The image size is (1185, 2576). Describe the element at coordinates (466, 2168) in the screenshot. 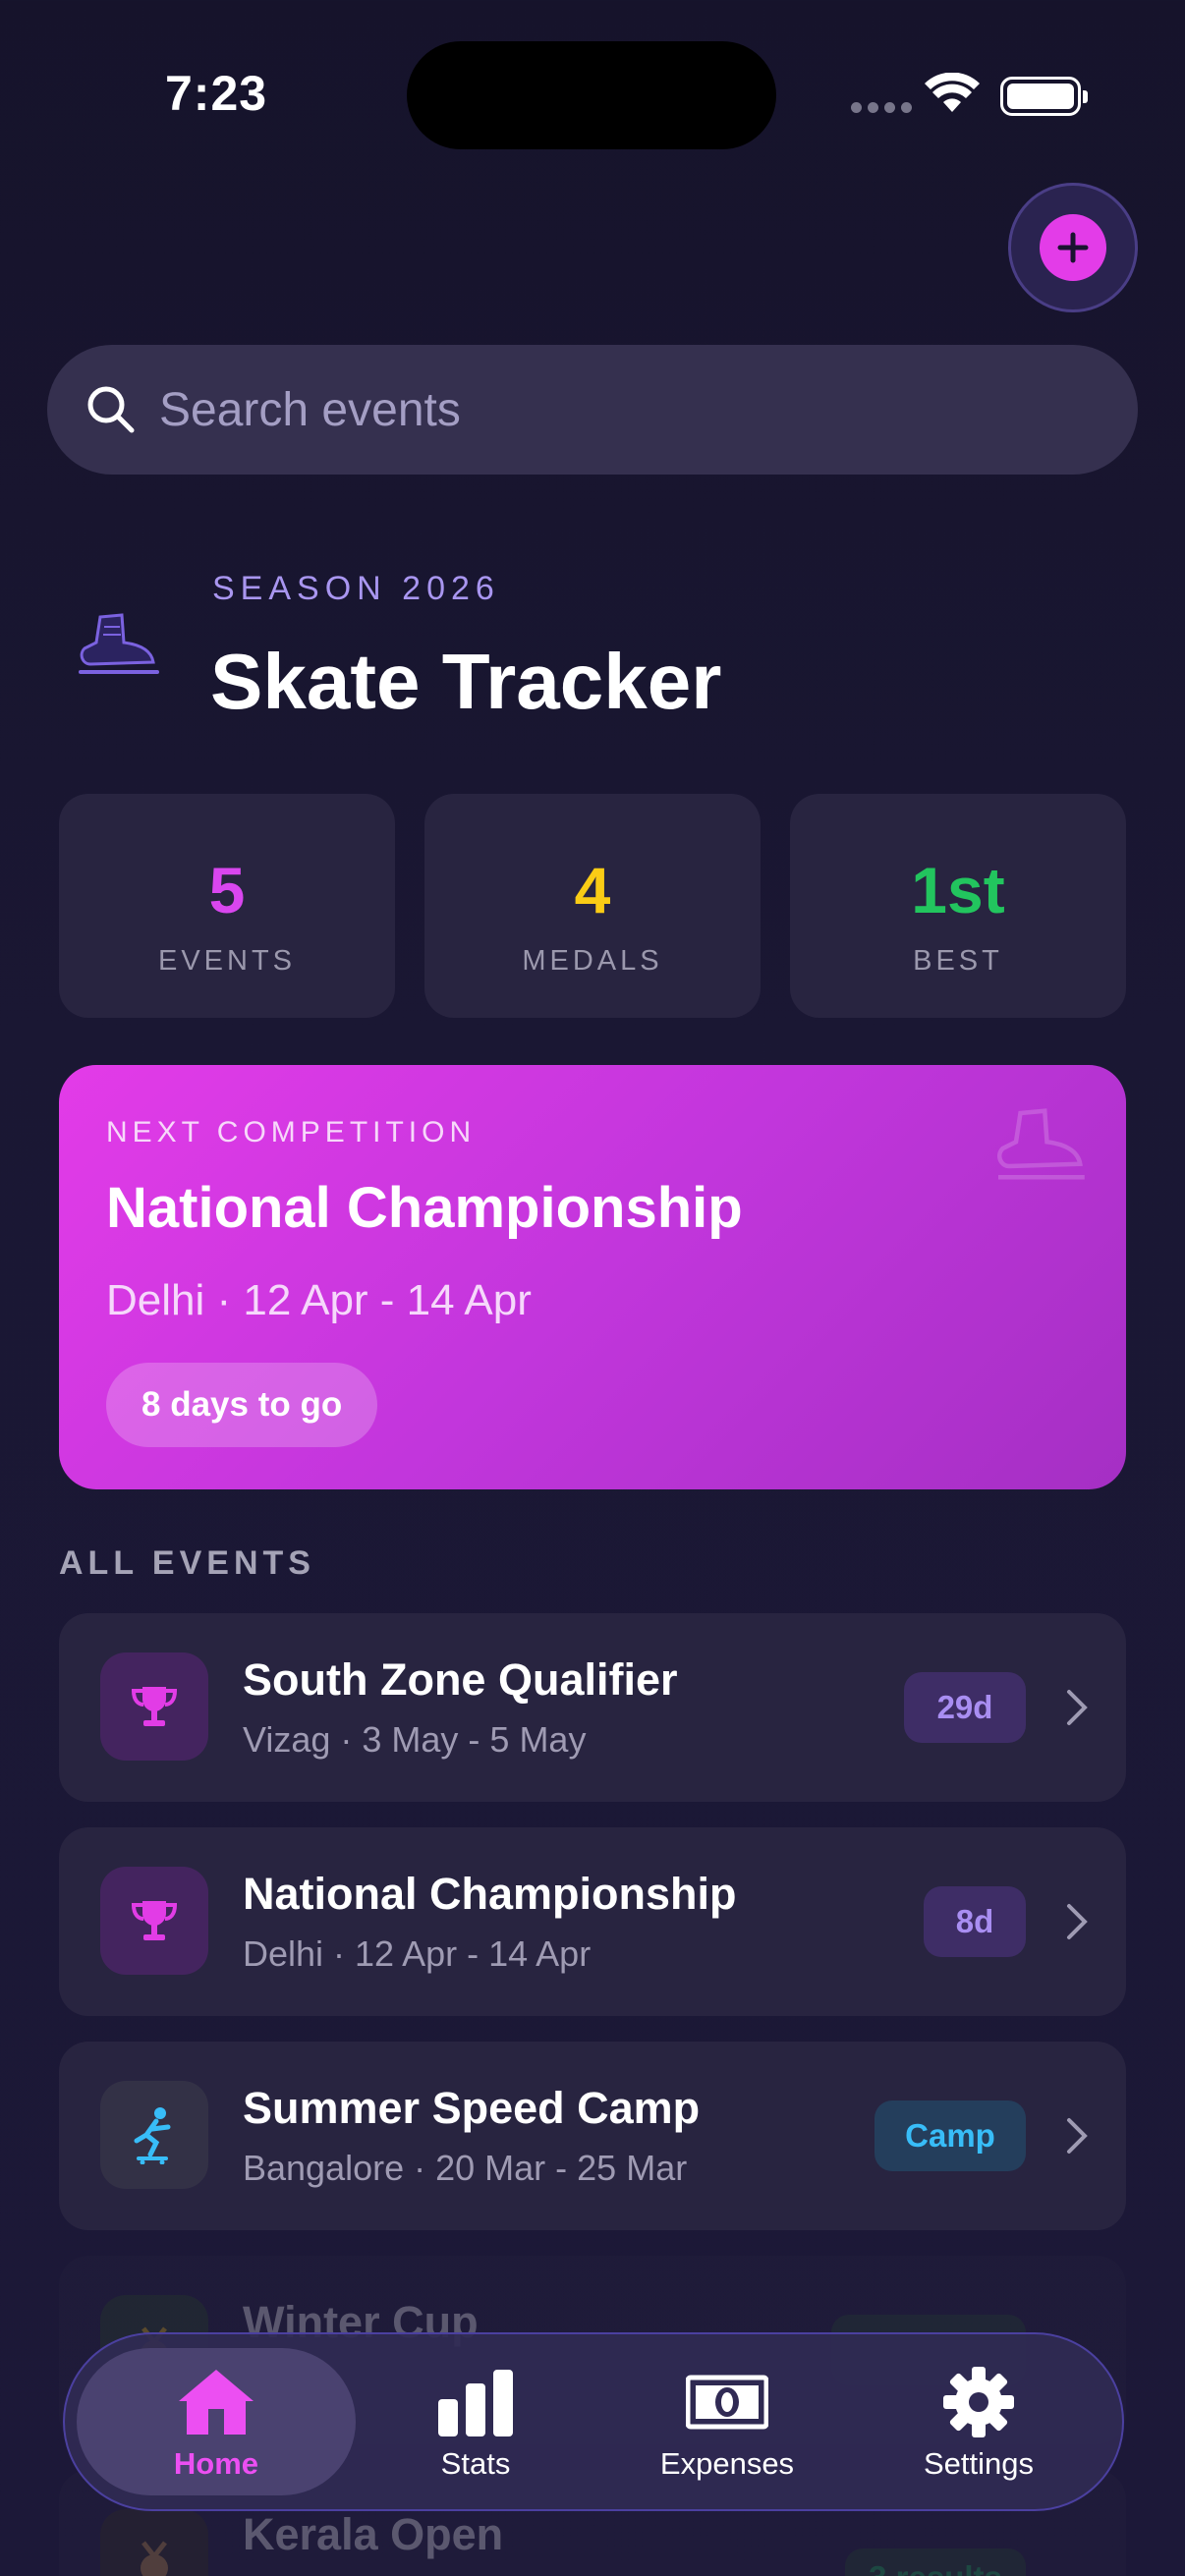

I see `event-meta: Bangalore · 20 Mar - 25 Mar` at that location.